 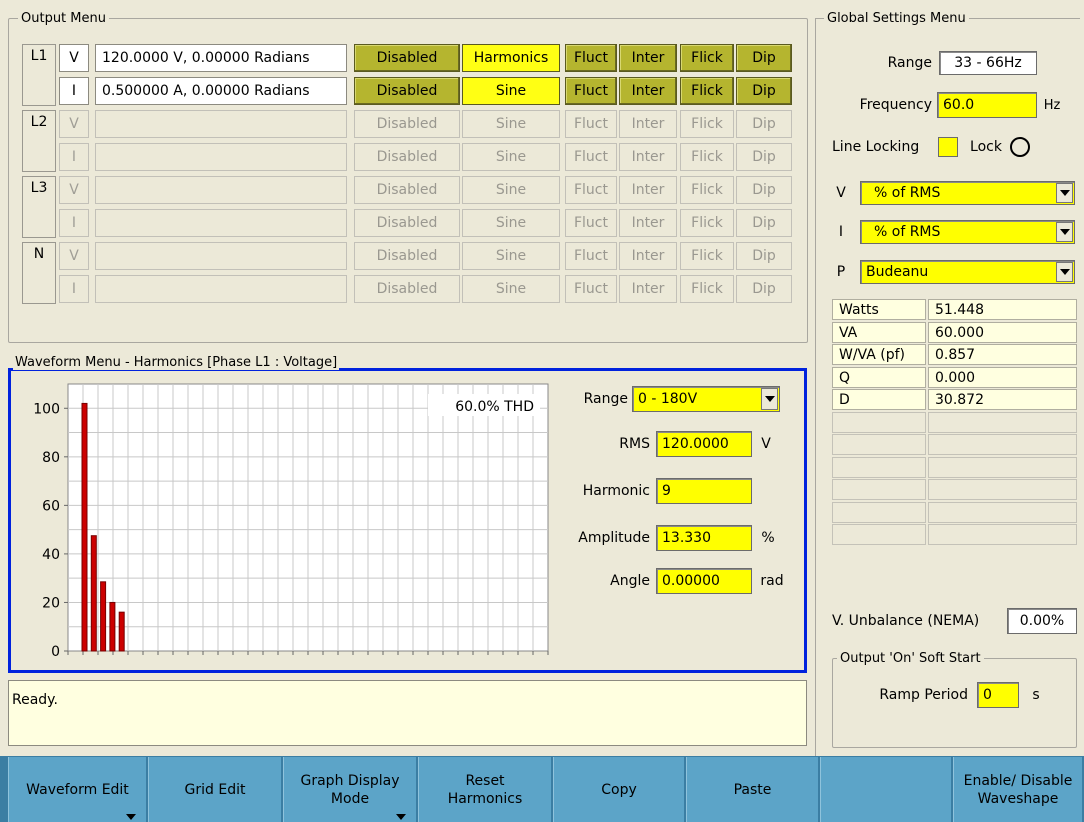 What do you see at coordinates (986, 147) in the screenshot?
I see `lock-label: Lock` at bounding box center [986, 147].